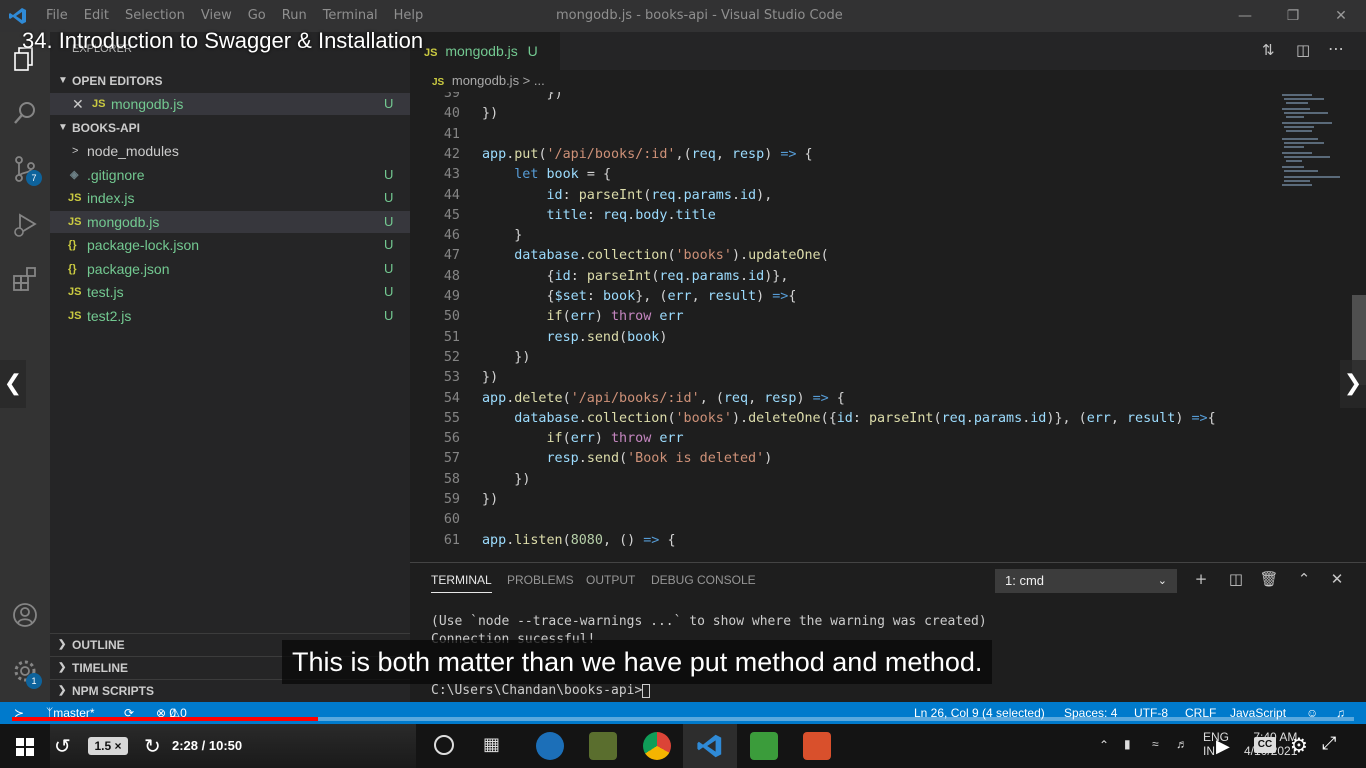 The height and width of the screenshot is (768, 1366). What do you see at coordinates (75, 151) in the screenshot?
I see `chevron-right-icon: >` at bounding box center [75, 151].